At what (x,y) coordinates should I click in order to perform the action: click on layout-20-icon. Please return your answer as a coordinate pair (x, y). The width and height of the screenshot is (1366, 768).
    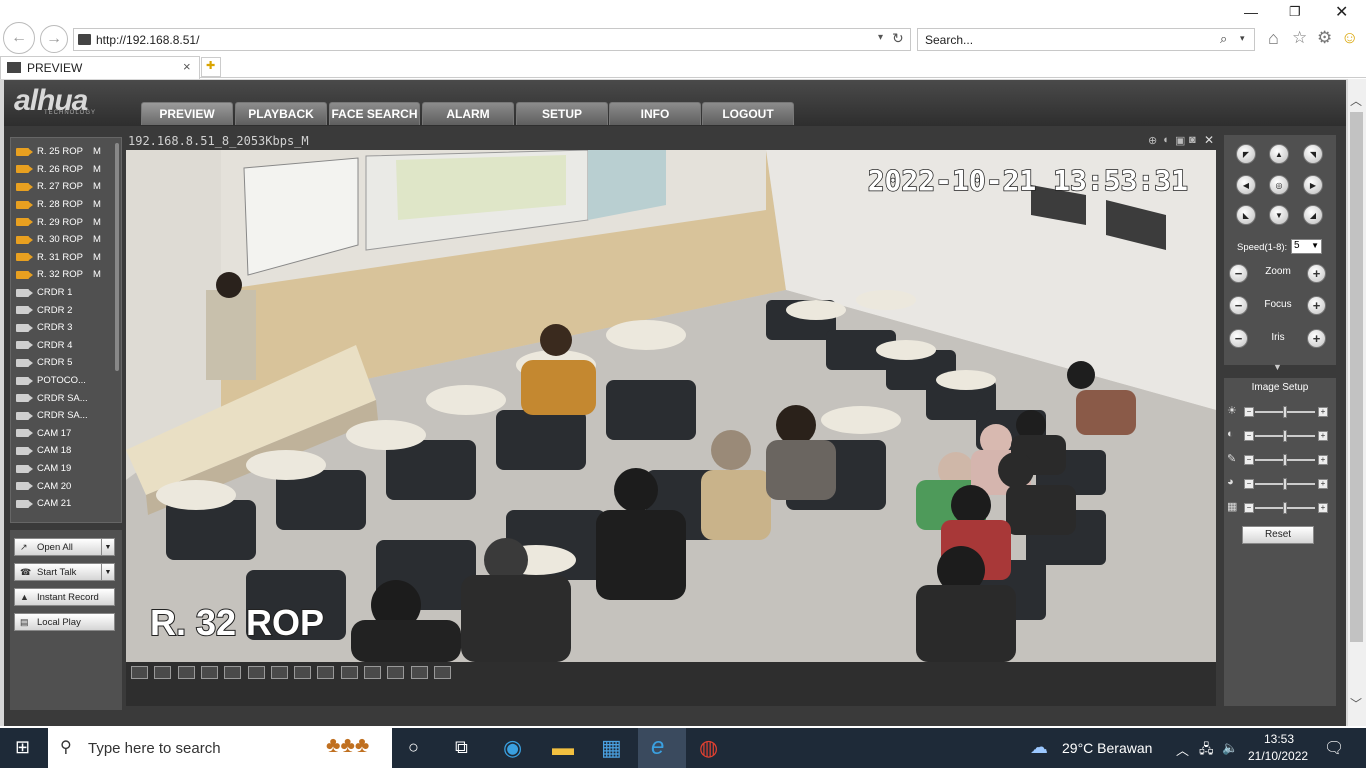
    Looking at the image, I should click on (396, 672).